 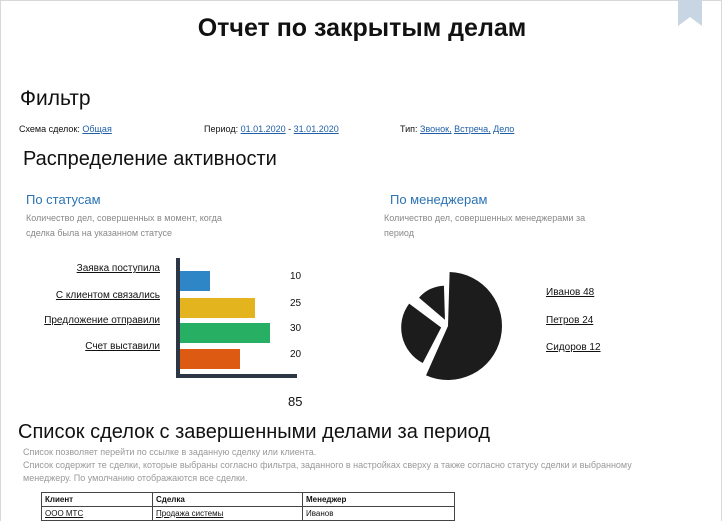 I want to click on deals-header-row: Клиент Сделка Менеджер, so click(x=248, y=499).